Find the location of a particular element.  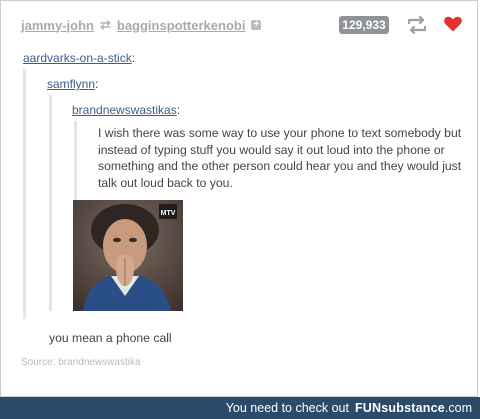

watermark-brand-fun: FUN is located at coordinates (368, 408).